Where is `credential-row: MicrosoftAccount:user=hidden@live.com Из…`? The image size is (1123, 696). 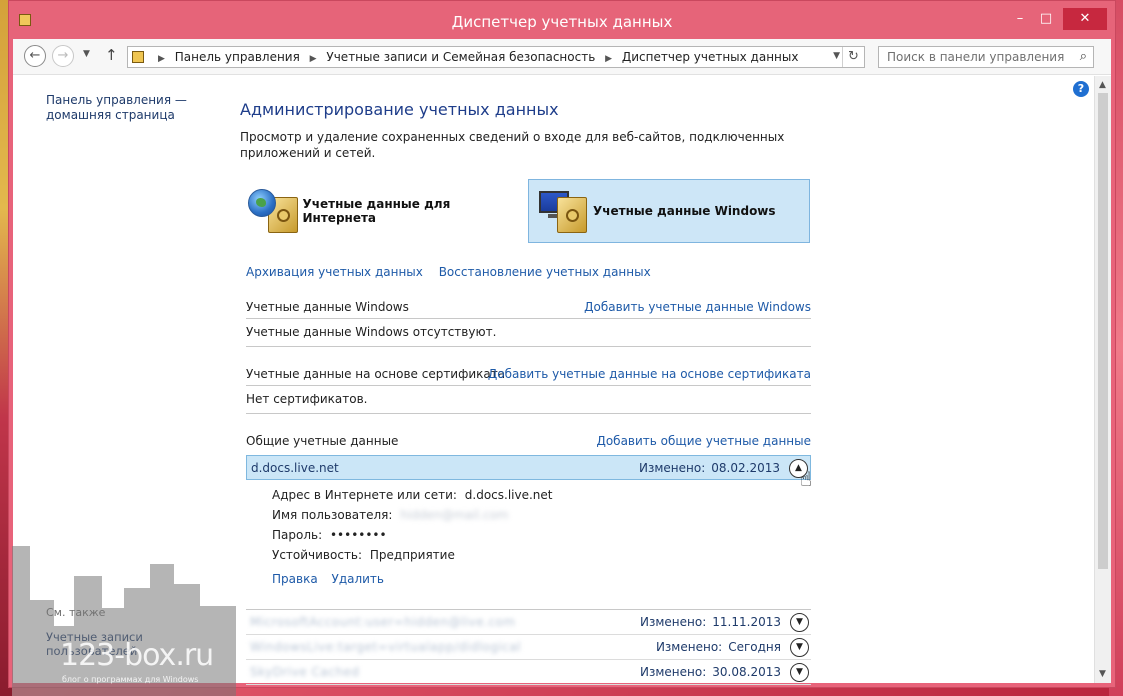 credential-row: MicrosoftAccount:user=hidden@live.com Из… is located at coordinates (528, 622).